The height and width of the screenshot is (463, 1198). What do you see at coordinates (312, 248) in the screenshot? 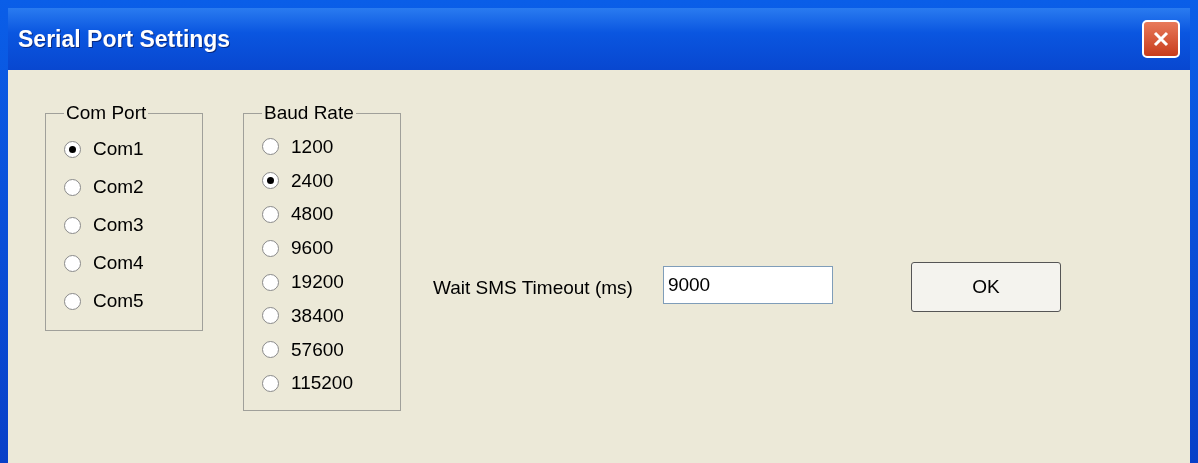
I see `option-label: 9600` at bounding box center [312, 248].